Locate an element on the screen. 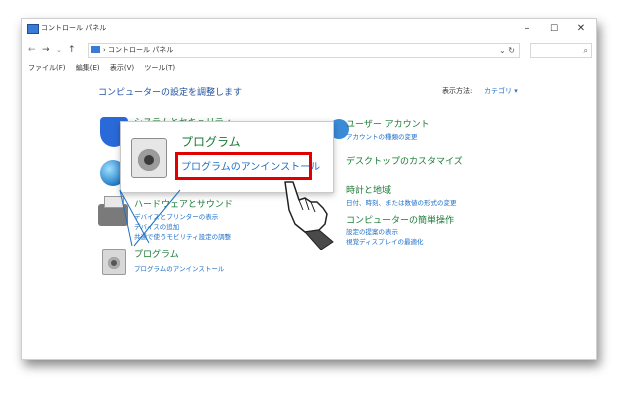 Image resolution: width=638 pixels, height=402 pixels. pointing-hand-icon is located at coordinates (309, 215).